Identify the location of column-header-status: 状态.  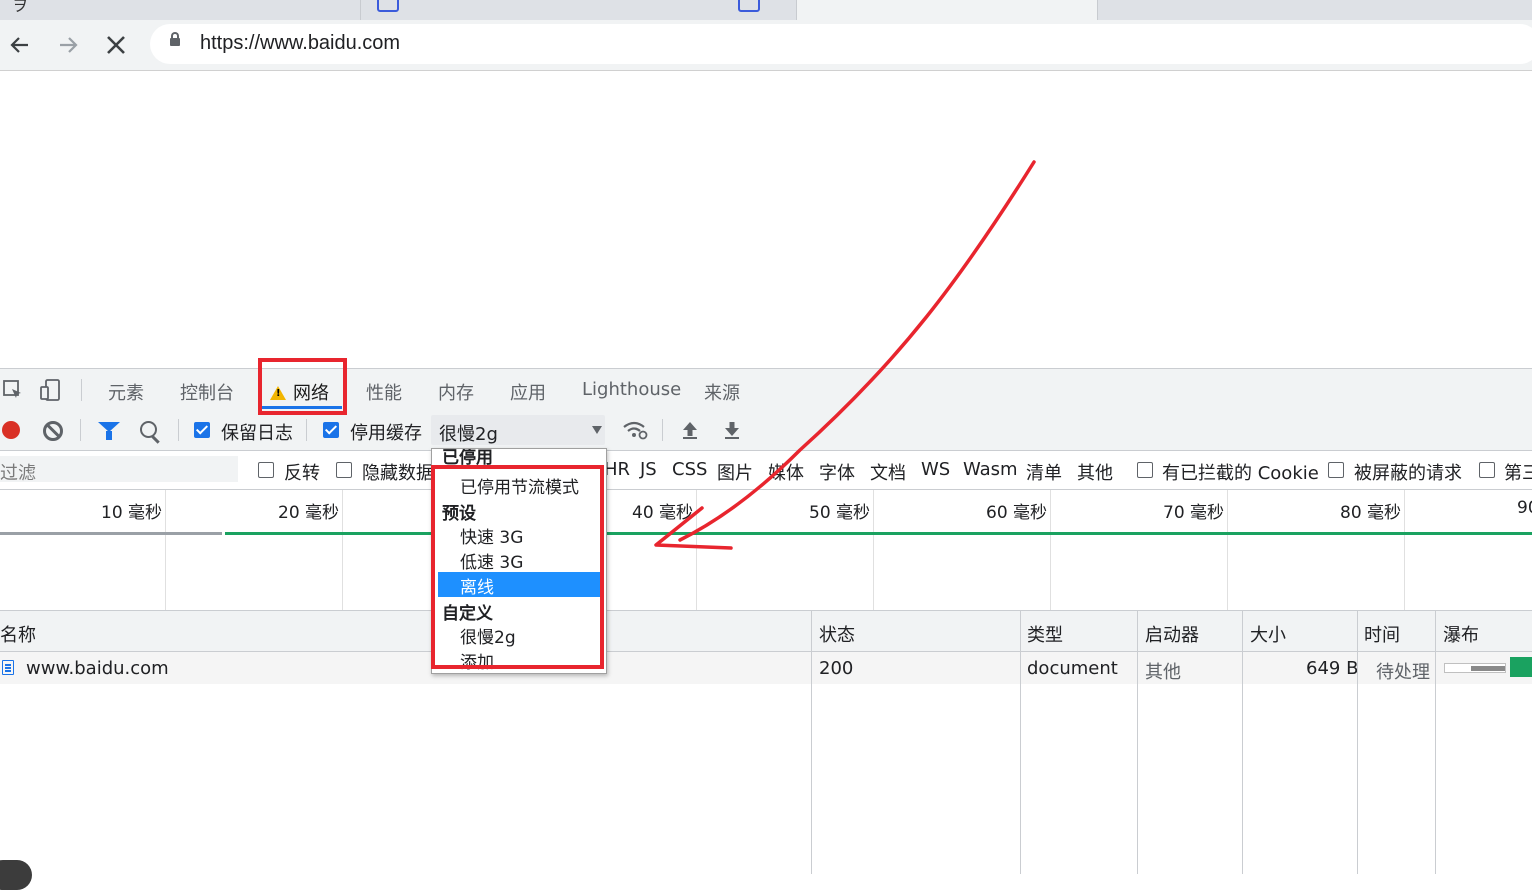
(837, 634).